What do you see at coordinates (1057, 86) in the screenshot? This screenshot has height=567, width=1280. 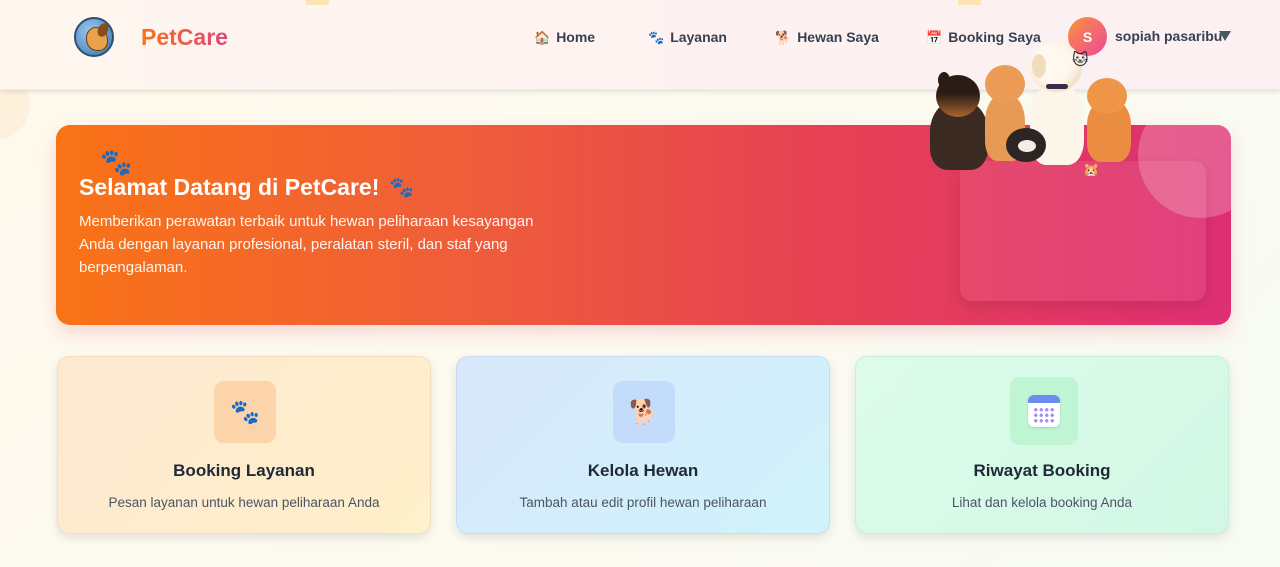 I see `dog-collar` at bounding box center [1057, 86].